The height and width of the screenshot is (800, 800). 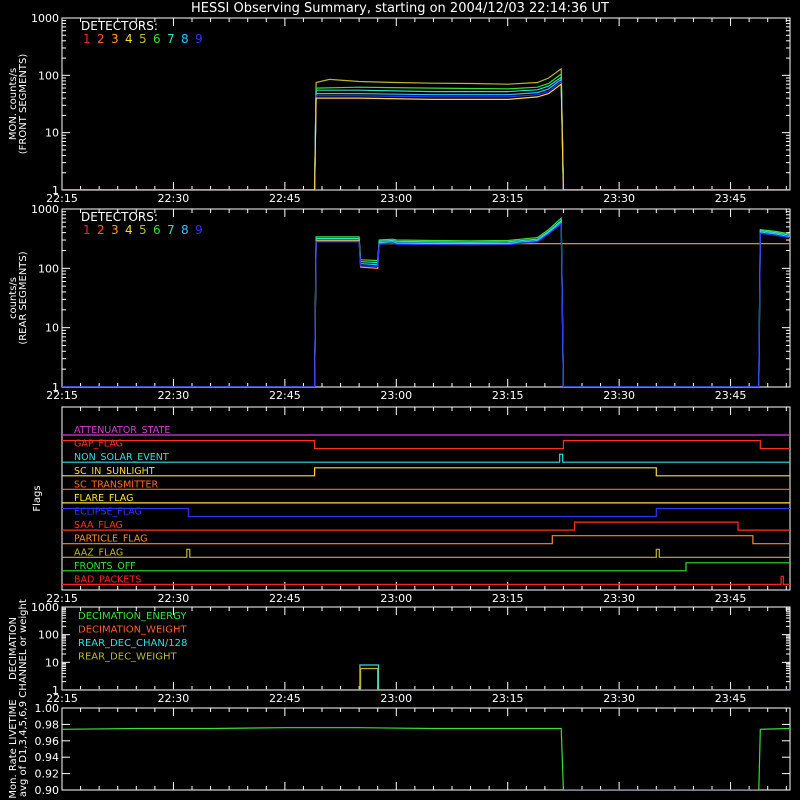 I want to click on legend-entry: REAR_DEC_CHAN/128, so click(x=132, y=643).